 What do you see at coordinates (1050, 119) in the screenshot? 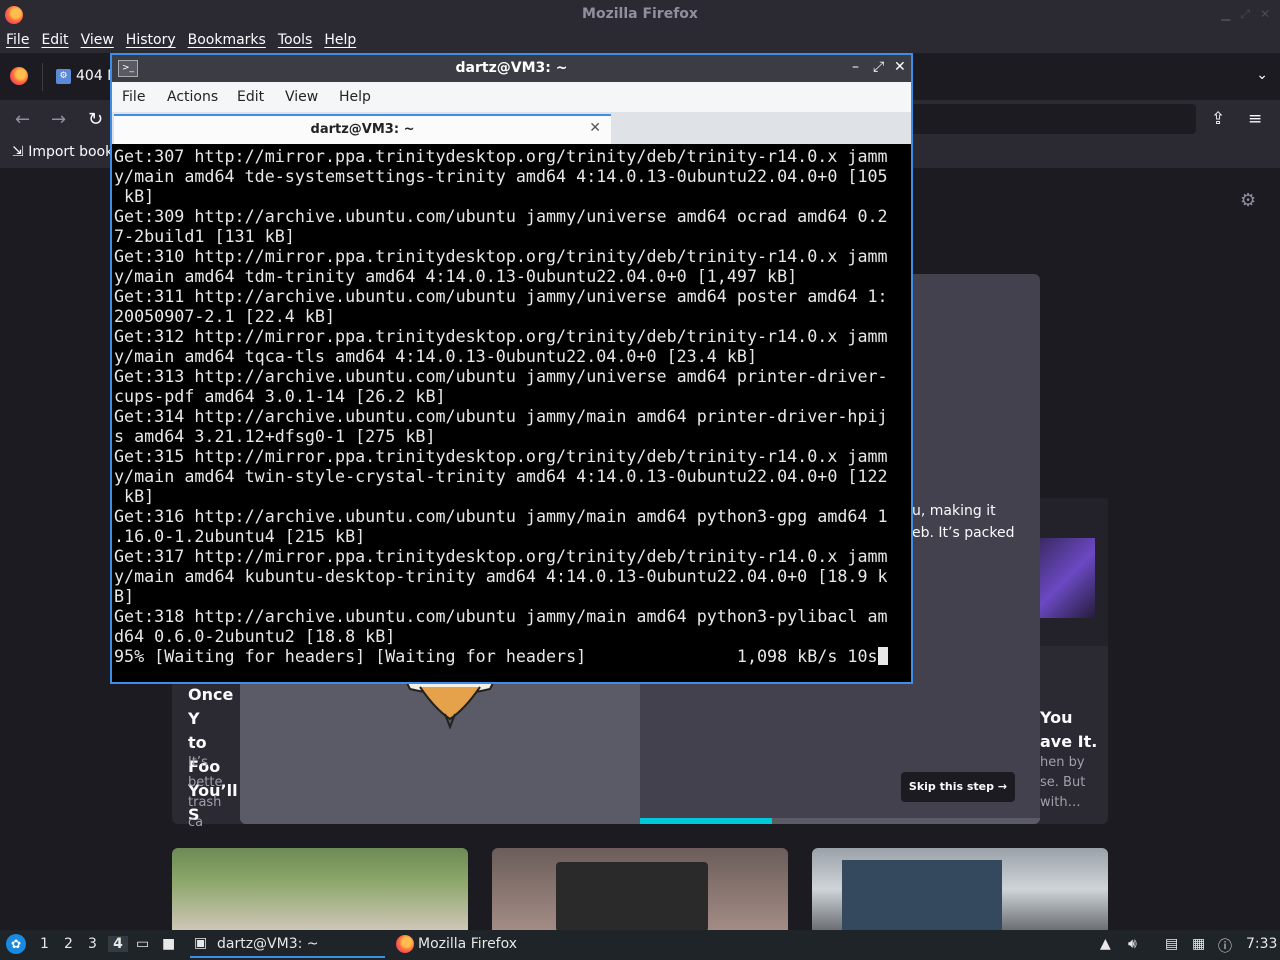
I see `url-bar` at bounding box center [1050, 119].